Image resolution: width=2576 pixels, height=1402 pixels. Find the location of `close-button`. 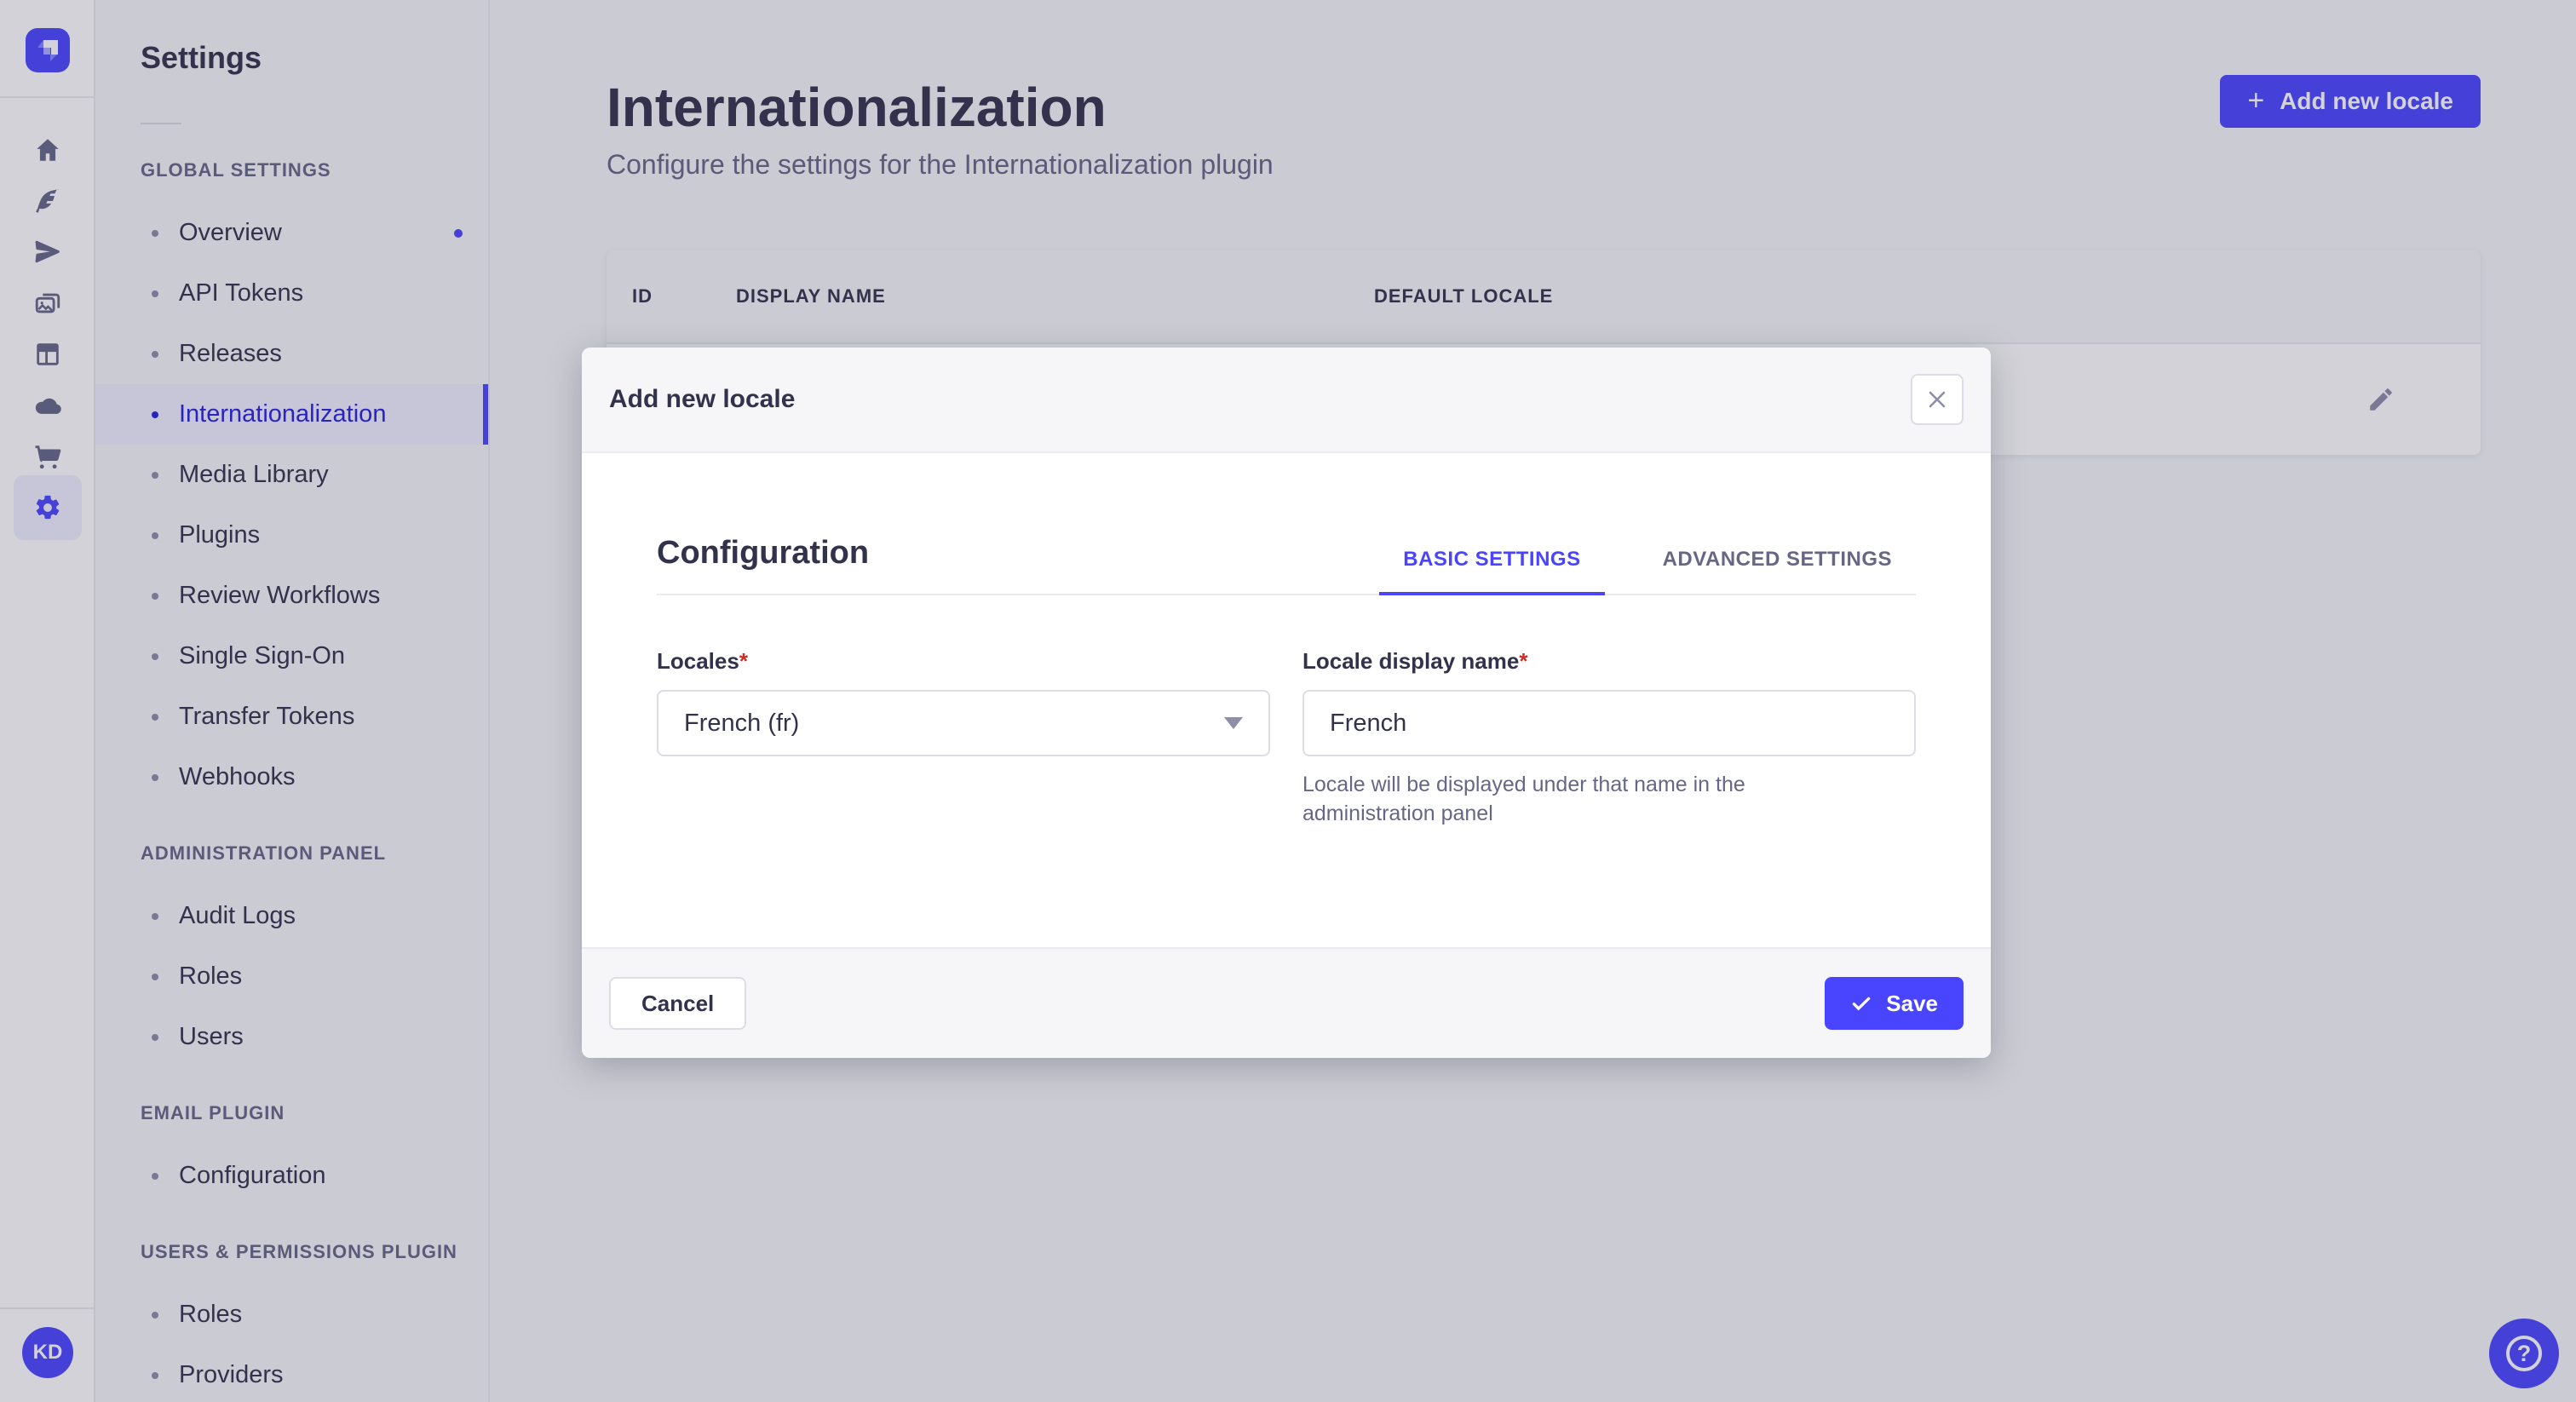

close-button is located at coordinates (1937, 399).